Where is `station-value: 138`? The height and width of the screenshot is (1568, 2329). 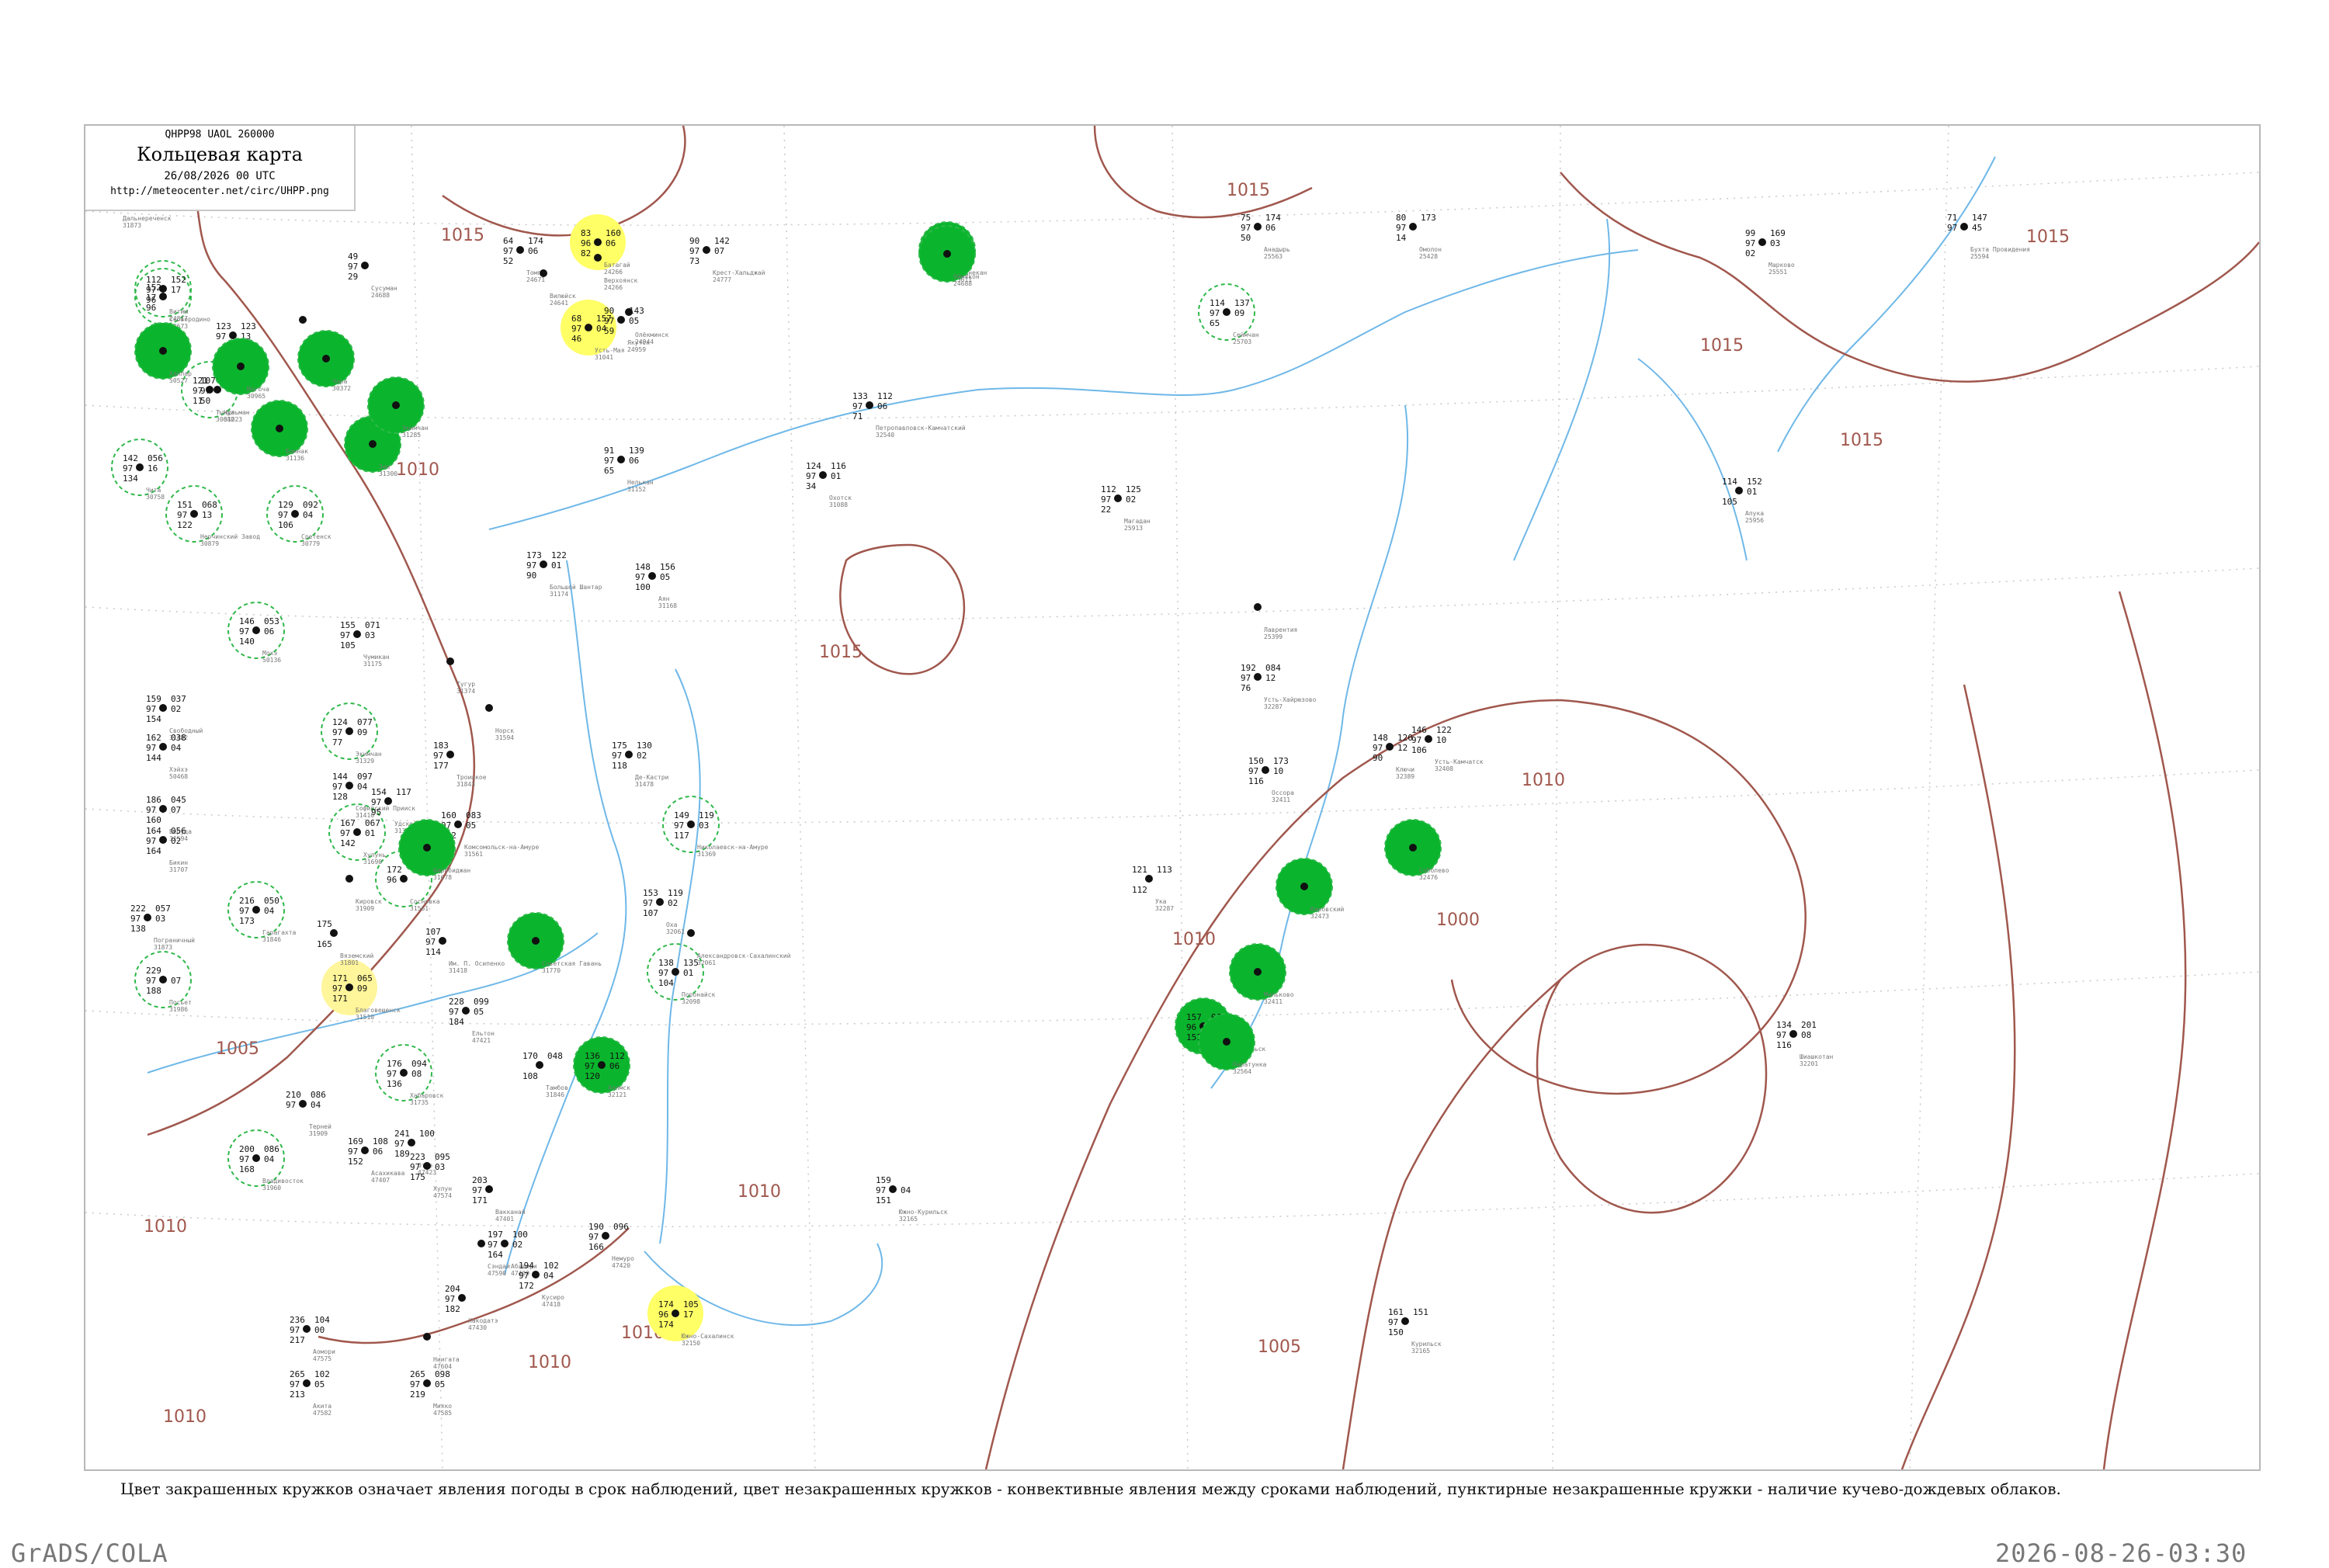 station-value: 138 is located at coordinates (138, 929).